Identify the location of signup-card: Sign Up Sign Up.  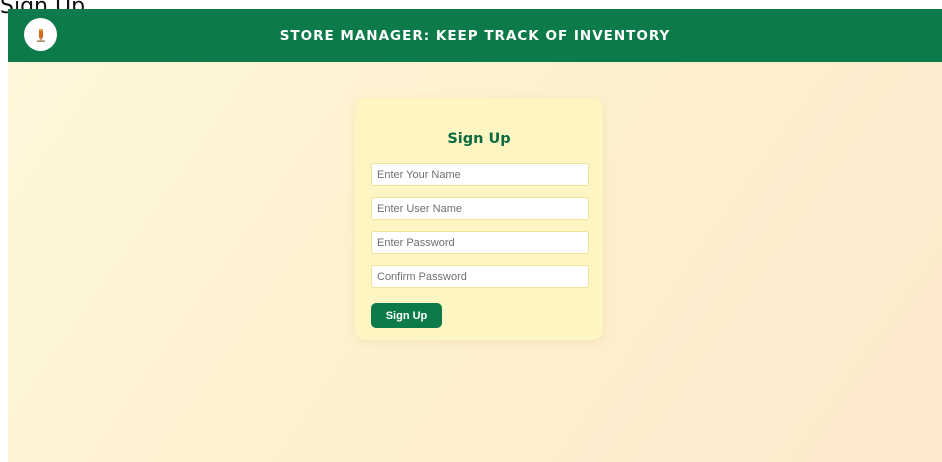
(479, 219).